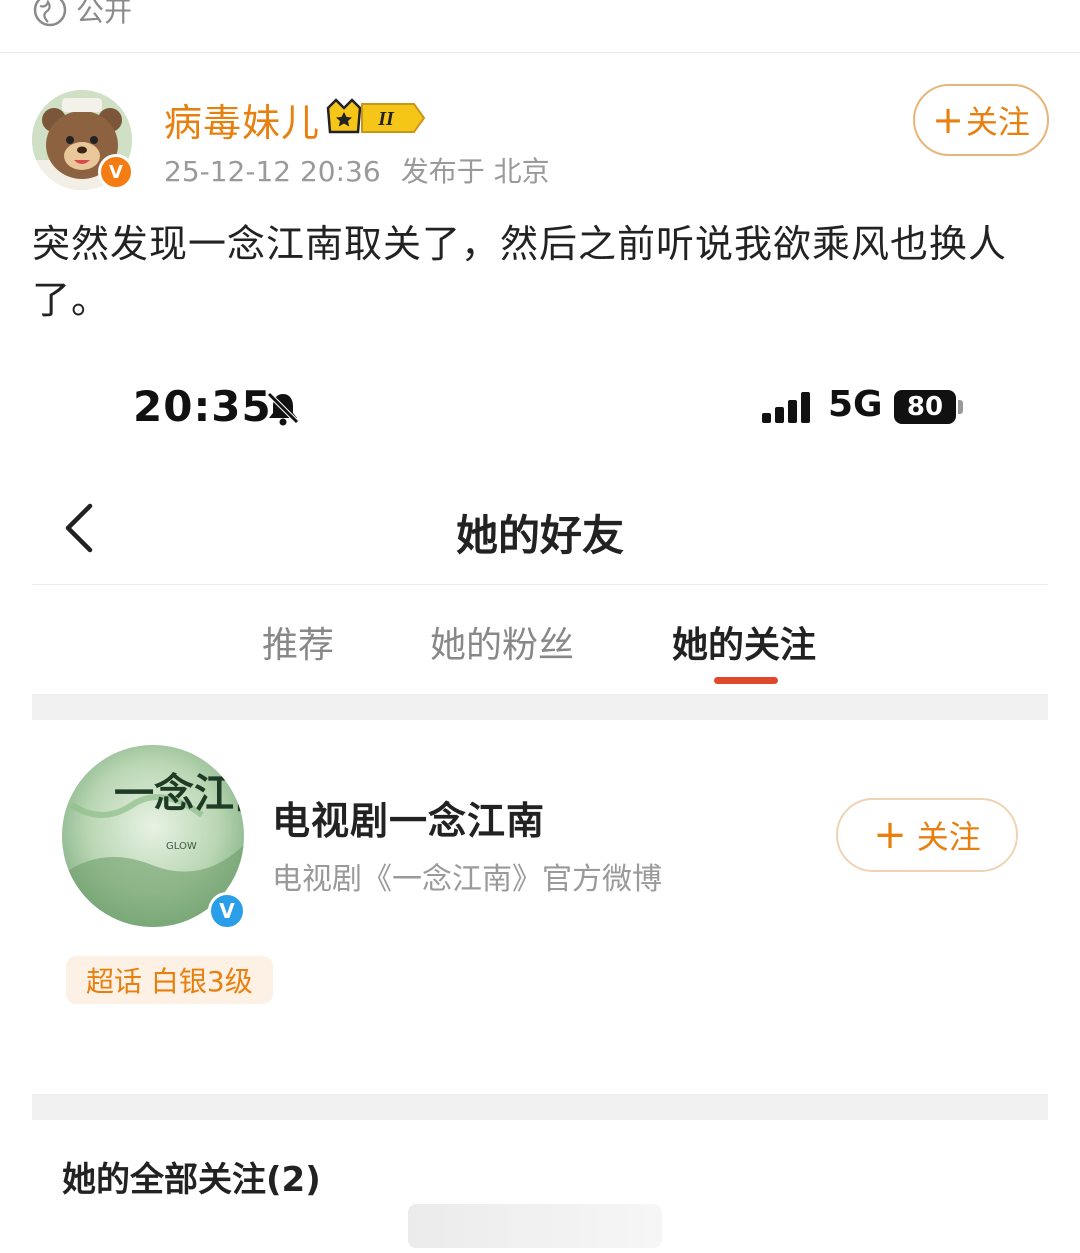  I want to click on watermark, so click(535, 1226).